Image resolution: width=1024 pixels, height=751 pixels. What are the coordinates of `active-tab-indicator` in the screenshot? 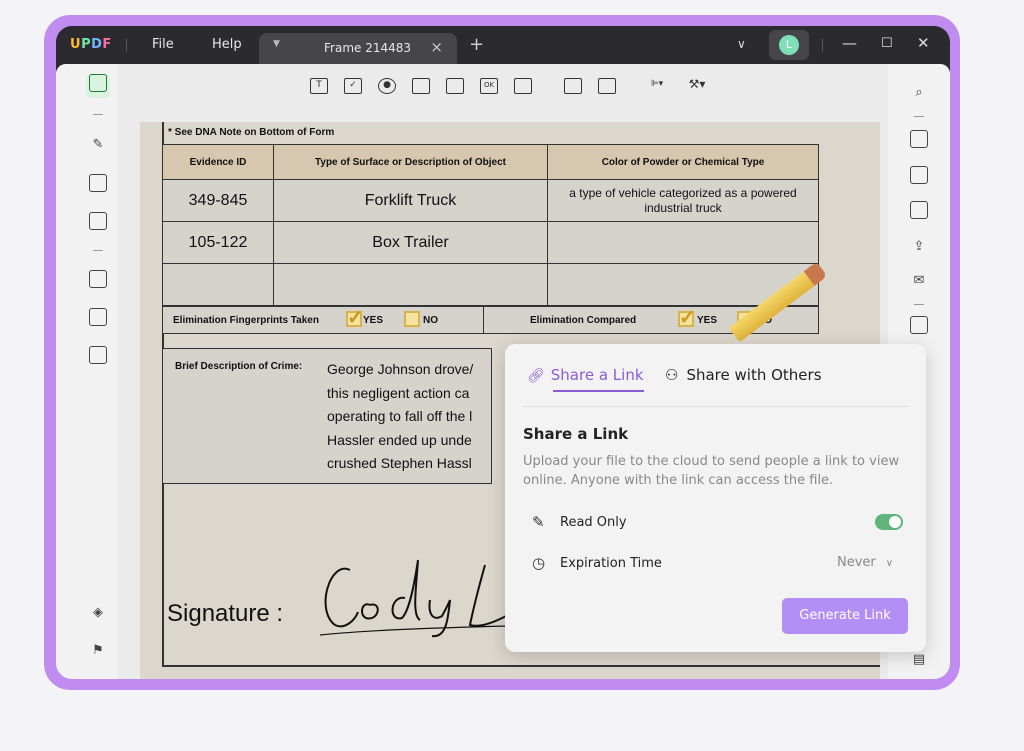 It's located at (598, 391).